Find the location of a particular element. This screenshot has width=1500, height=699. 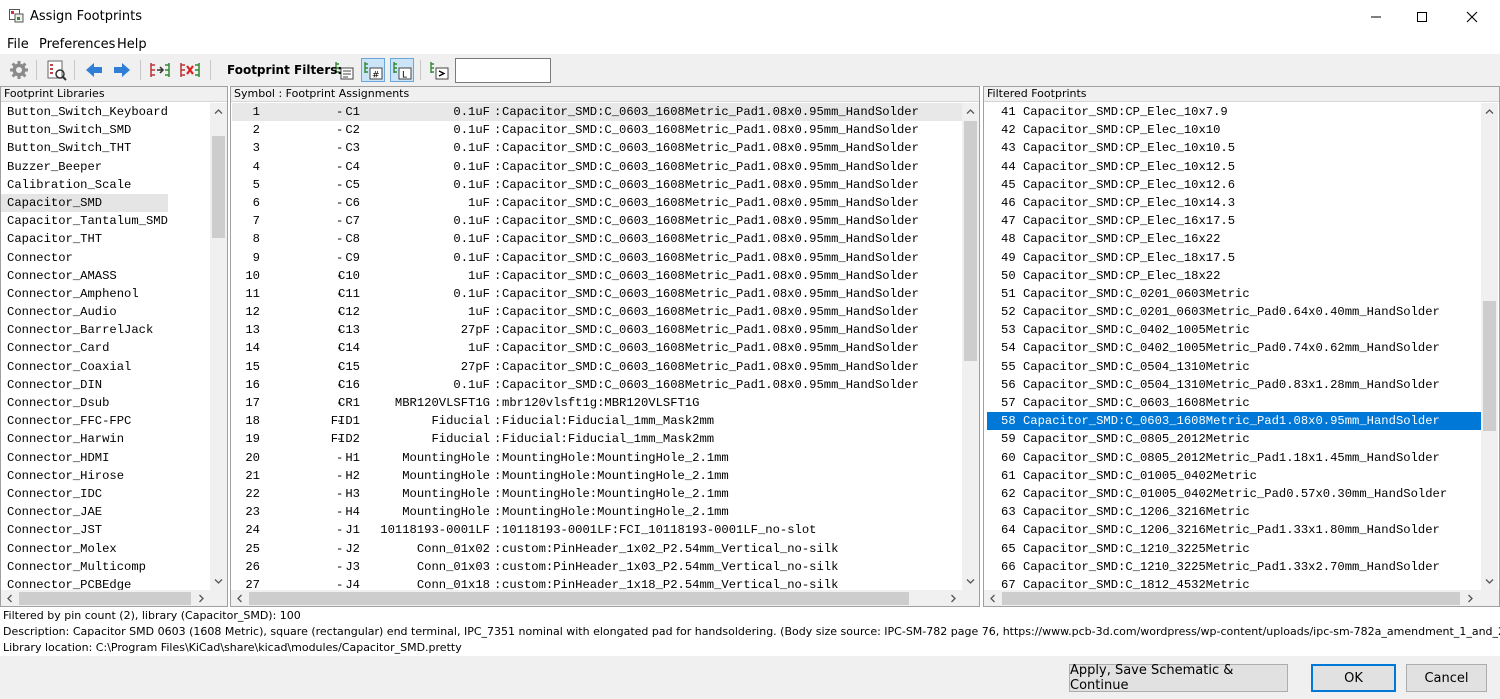

library-item: Calibration_Scale is located at coordinates (84, 185).